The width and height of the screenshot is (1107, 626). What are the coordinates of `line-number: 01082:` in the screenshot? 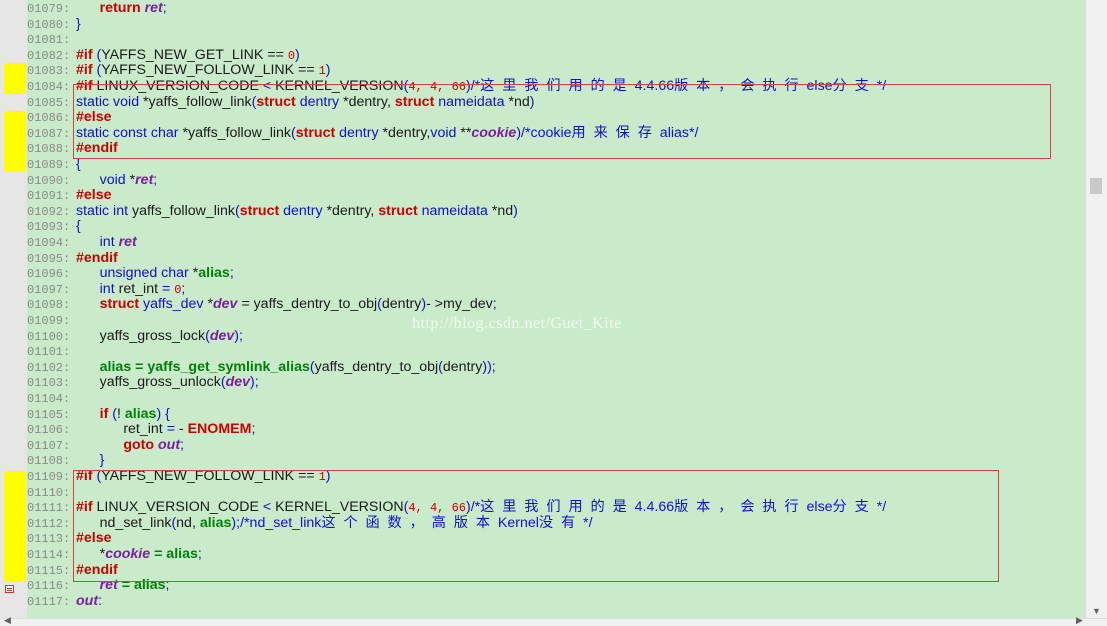 It's located at (49, 55).